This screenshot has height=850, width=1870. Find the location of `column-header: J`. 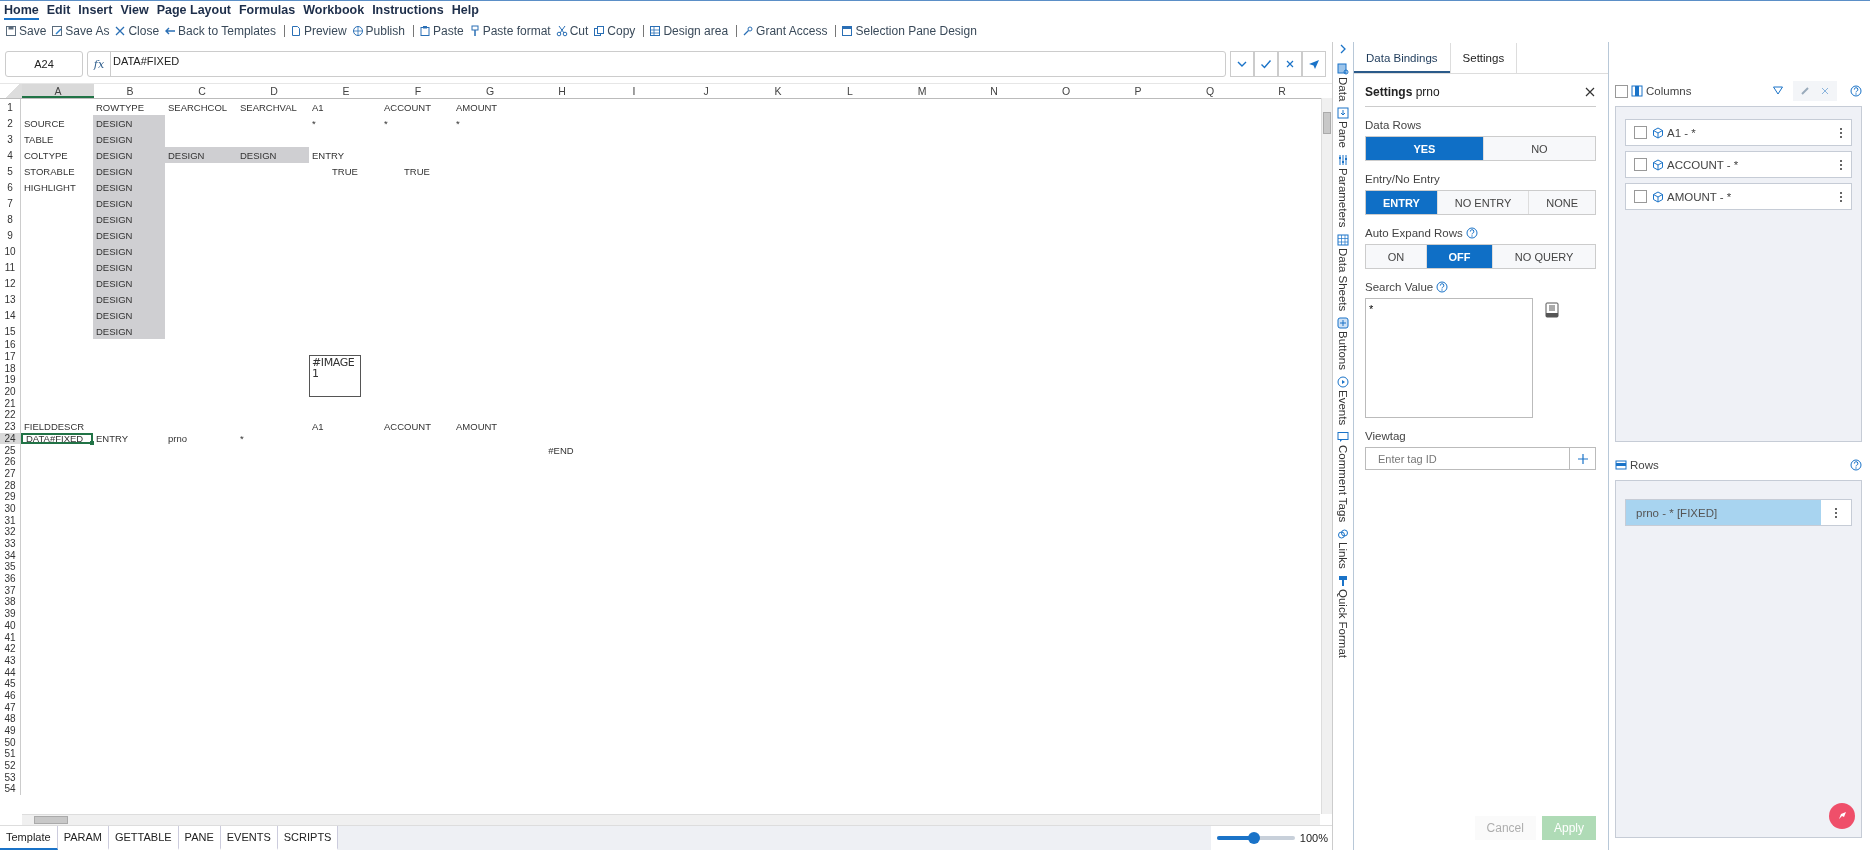

column-header: J is located at coordinates (706, 91).